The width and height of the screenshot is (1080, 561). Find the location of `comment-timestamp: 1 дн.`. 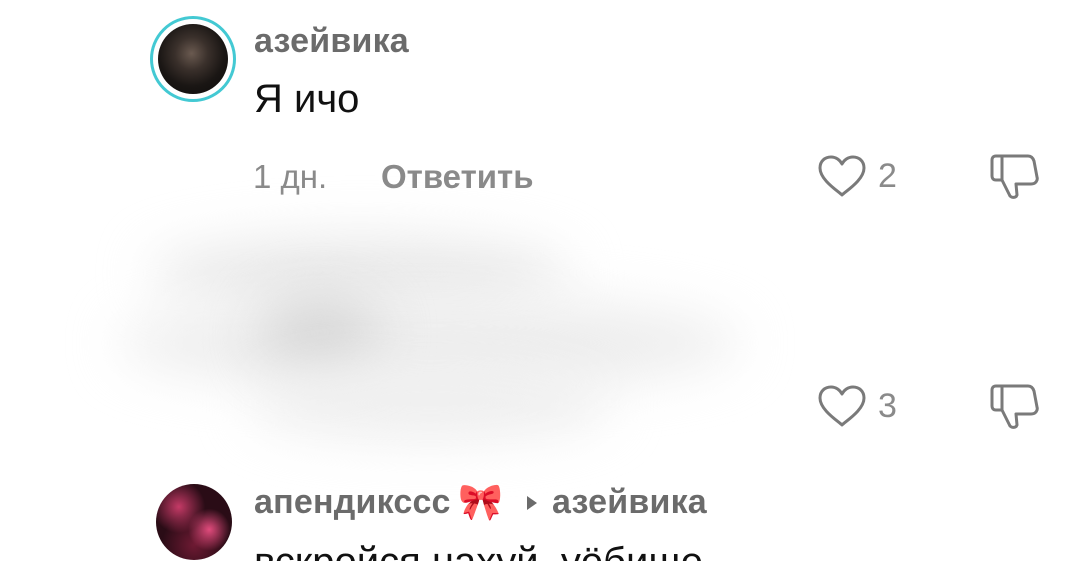

comment-timestamp: 1 дн. is located at coordinates (290, 176).